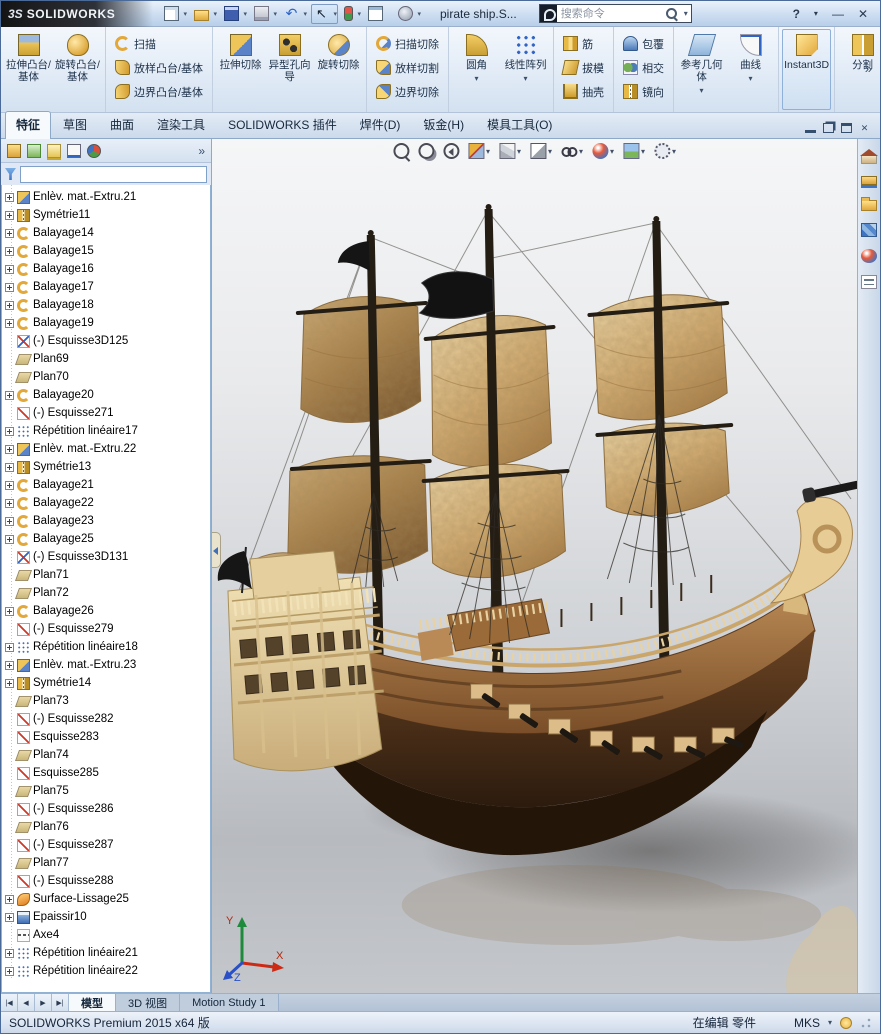 This screenshot has width=881, height=1034. What do you see at coordinates (380, 124) in the screenshot?
I see `command-tab: 焊件(D)` at bounding box center [380, 124].